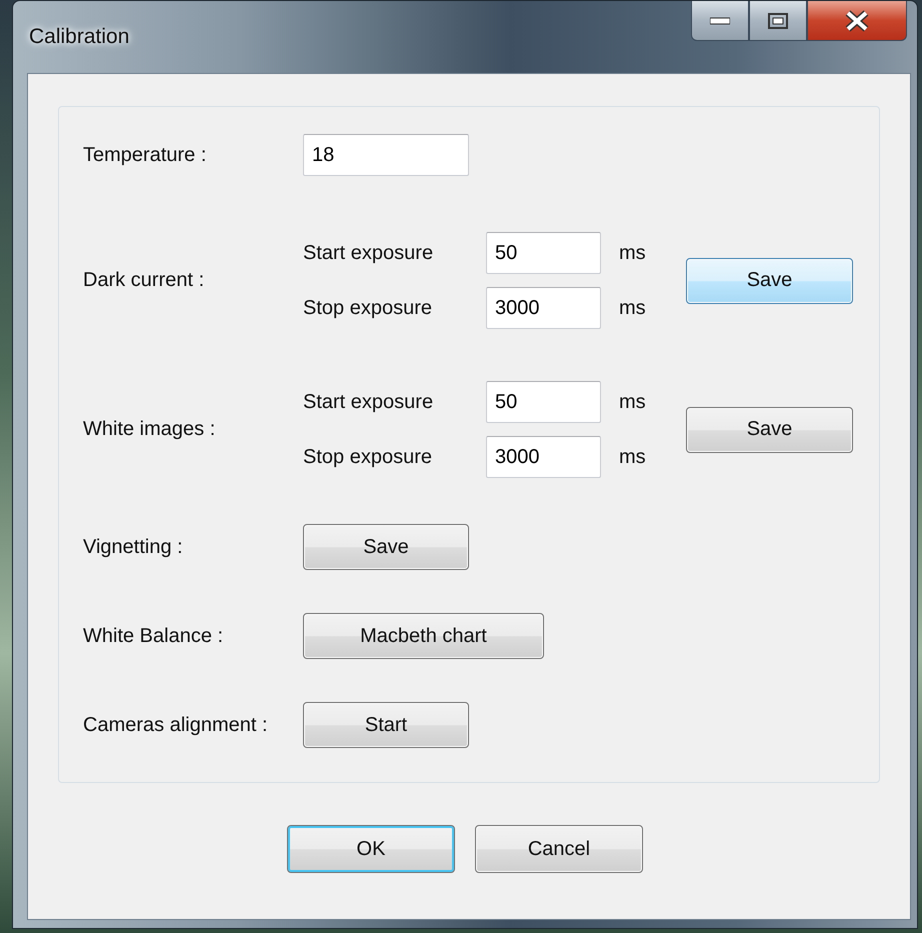 The width and height of the screenshot is (922, 933). Describe the element at coordinates (79, 37) in the screenshot. I see `window-title: Calibration` at that location.